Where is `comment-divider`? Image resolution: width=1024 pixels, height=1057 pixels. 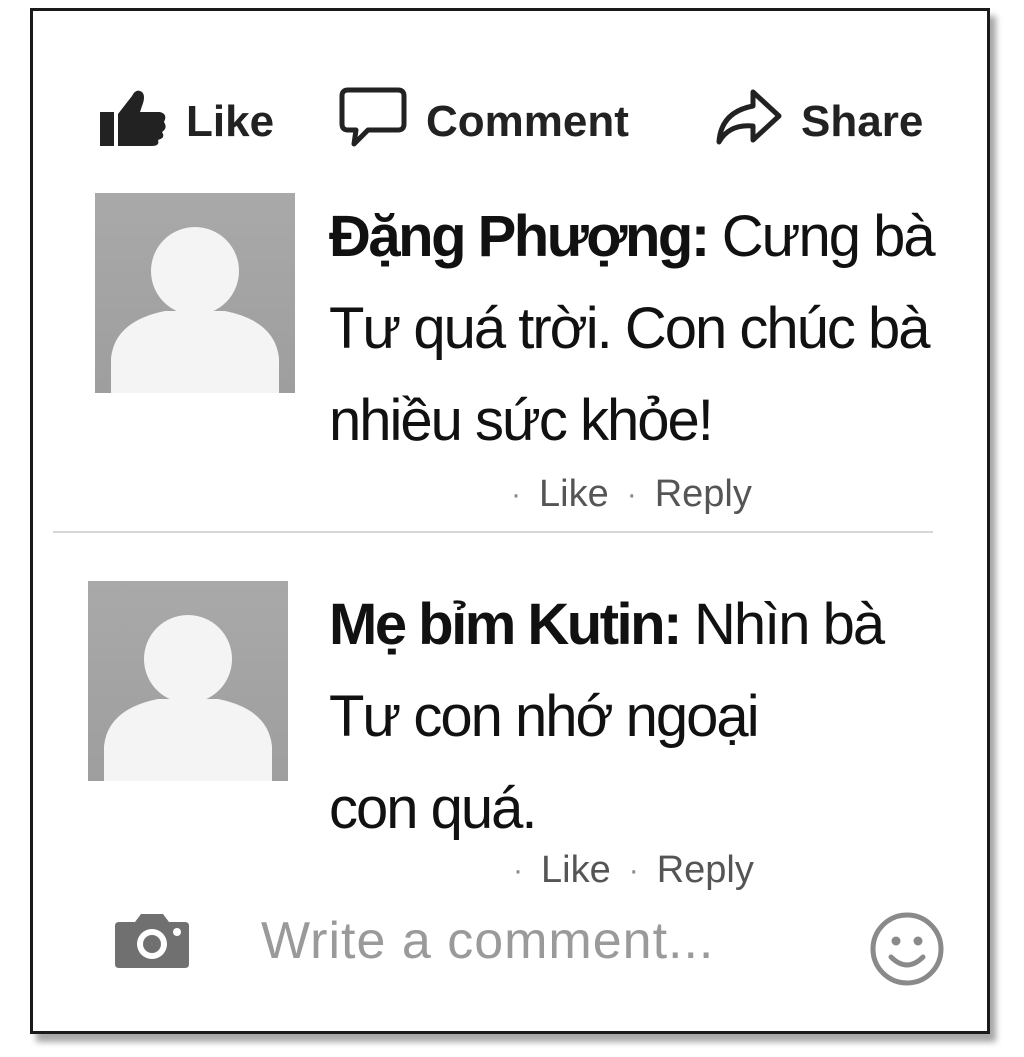 comment-divider is located at coordinates (493, 532).